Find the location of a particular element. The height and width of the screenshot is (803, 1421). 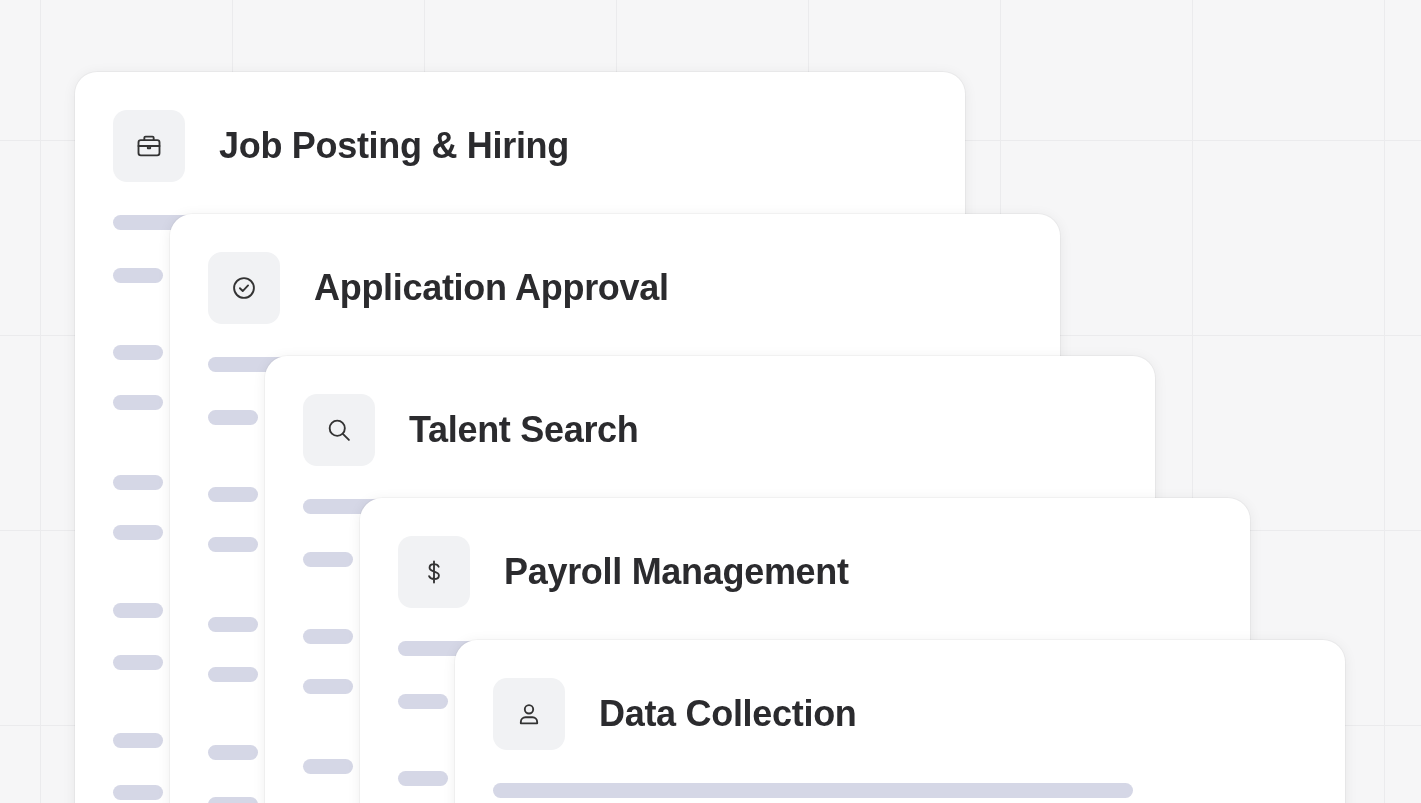

card-title: Application Approval is located at coordinates (491, 288).